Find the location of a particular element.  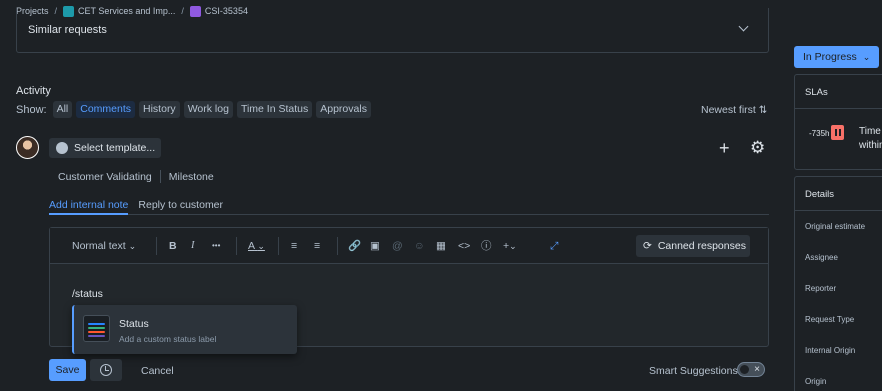

quick-transitions: Customer Validating Milestone is located at coordinates (136, 176).